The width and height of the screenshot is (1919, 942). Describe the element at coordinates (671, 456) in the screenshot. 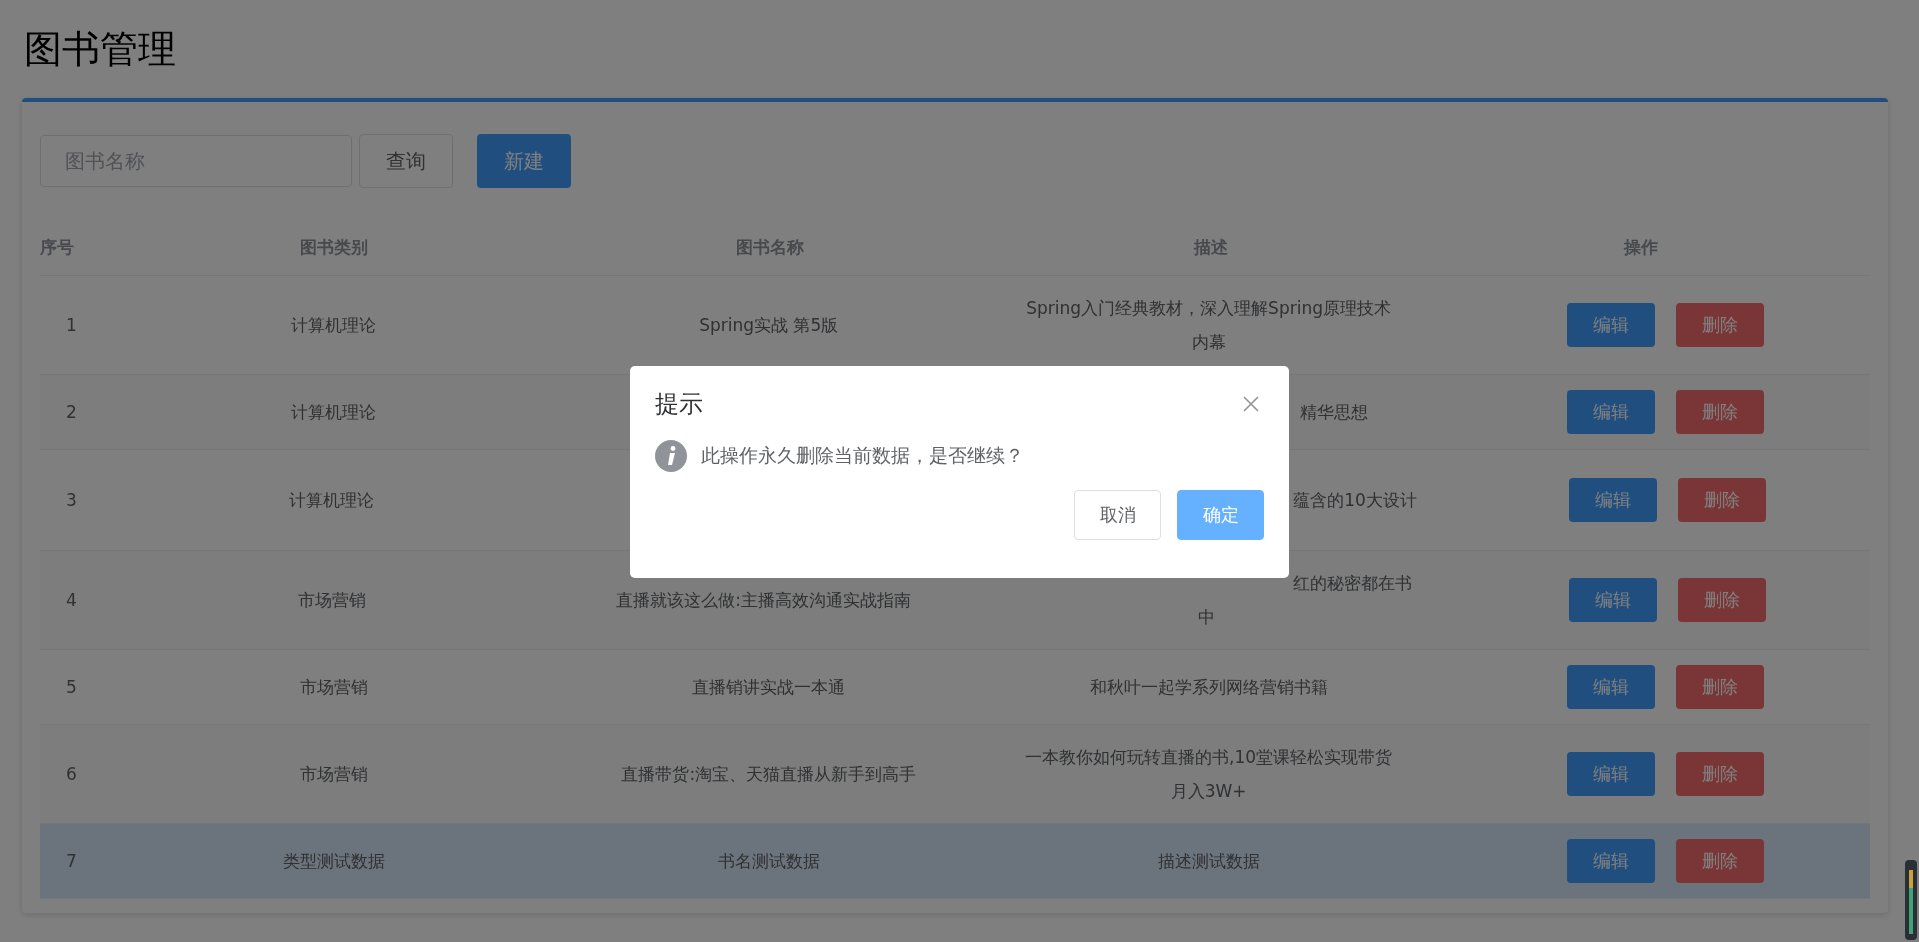

I see `info-icon` at that location.